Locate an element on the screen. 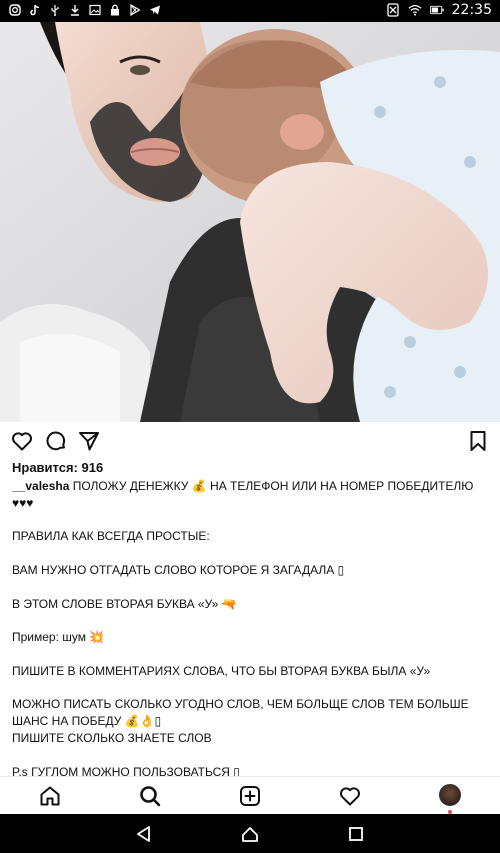 The height and width of the screenshot is (853, 500). post-username: __valesha is located at coordinates (40, 486).